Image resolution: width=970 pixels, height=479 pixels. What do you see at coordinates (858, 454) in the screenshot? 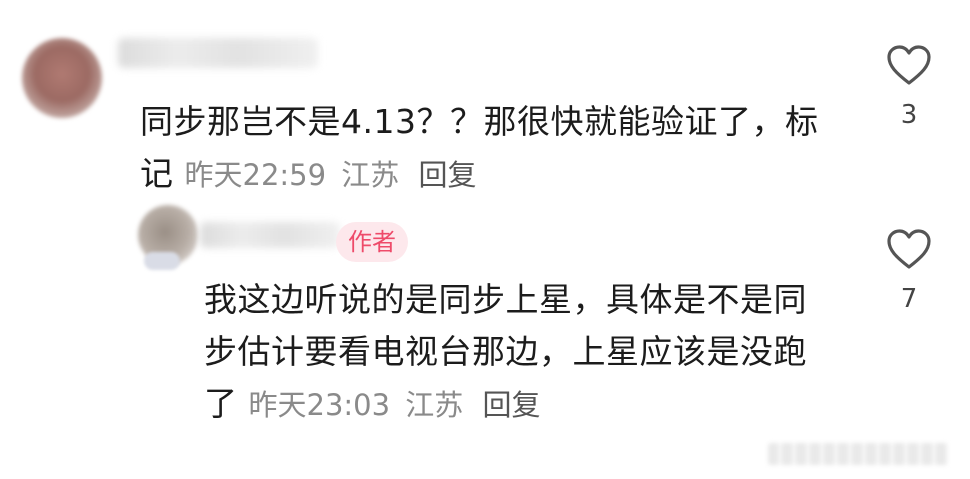
I see `watermark` at bounding box center [858, 454].